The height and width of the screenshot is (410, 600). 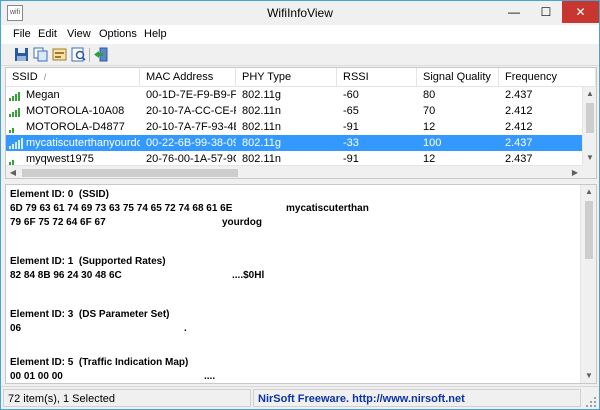 I want to click on cell-signal-quality: 80, so click(x=429, y=95).